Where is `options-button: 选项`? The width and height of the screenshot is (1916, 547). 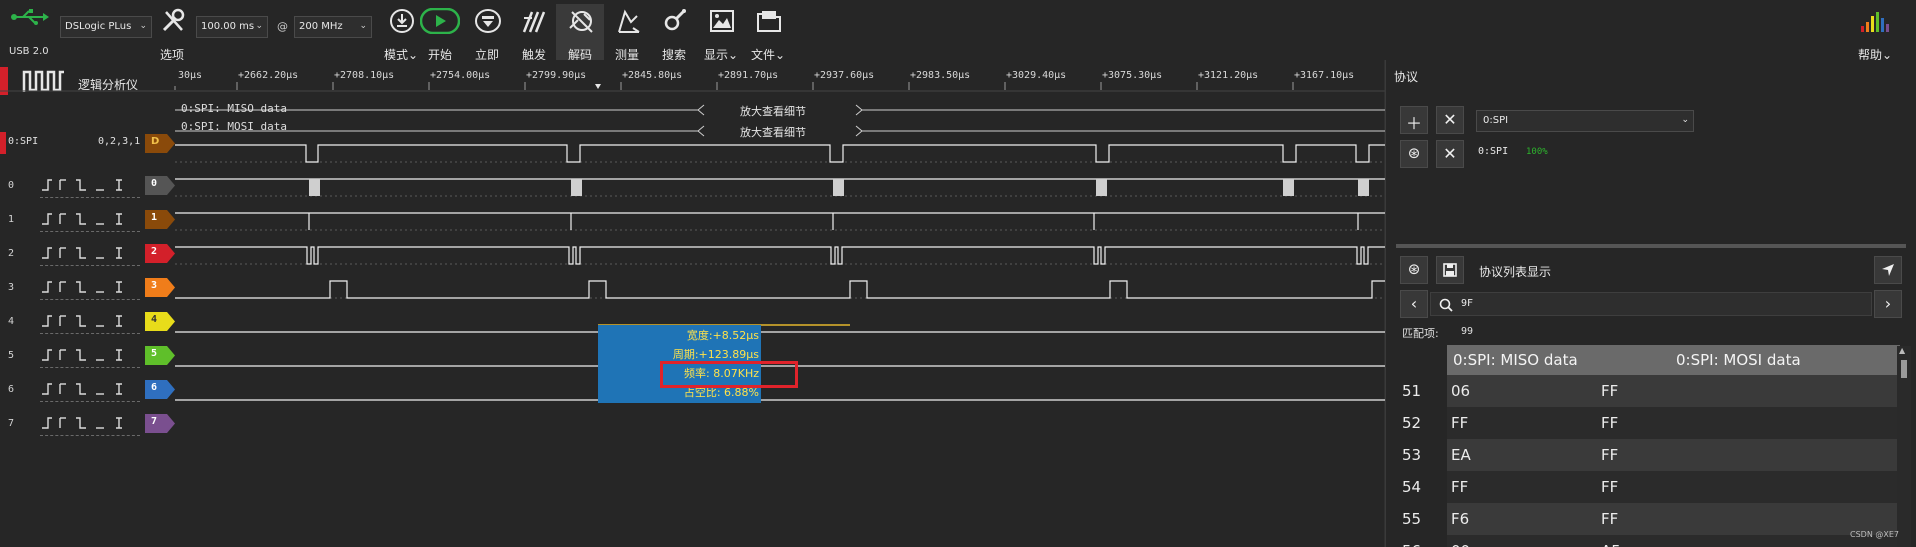 options-button: 选项 is located at coordinates (172, 33).